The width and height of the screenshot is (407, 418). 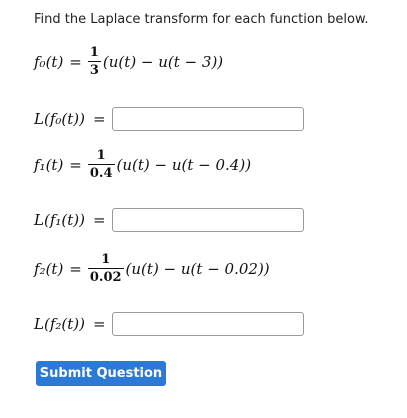 I want to click on function-f1: f₁(t) = 1 0.4 (u(t) − u(t − 0.4)), so click(x=142, y=164).